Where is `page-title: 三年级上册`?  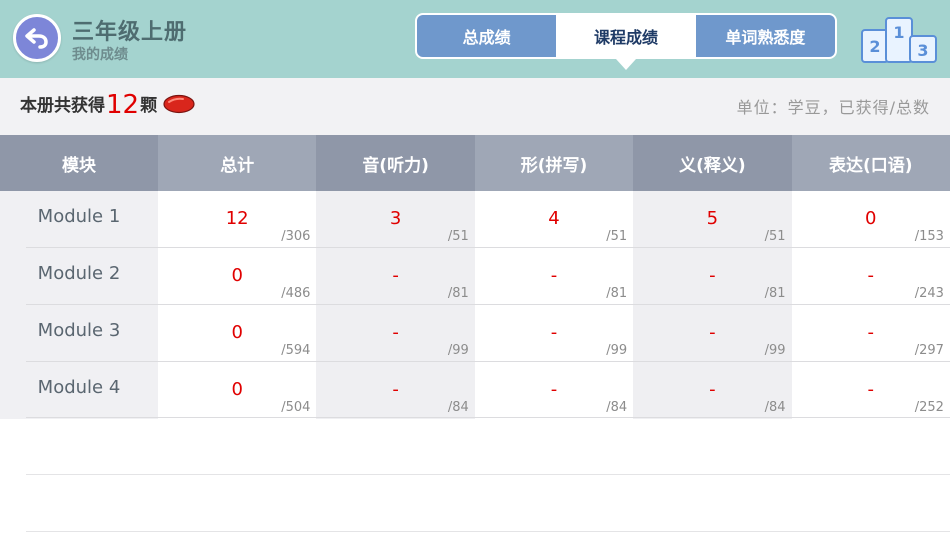
page-title: 三年级上册 is located at coordinates (130, 32).